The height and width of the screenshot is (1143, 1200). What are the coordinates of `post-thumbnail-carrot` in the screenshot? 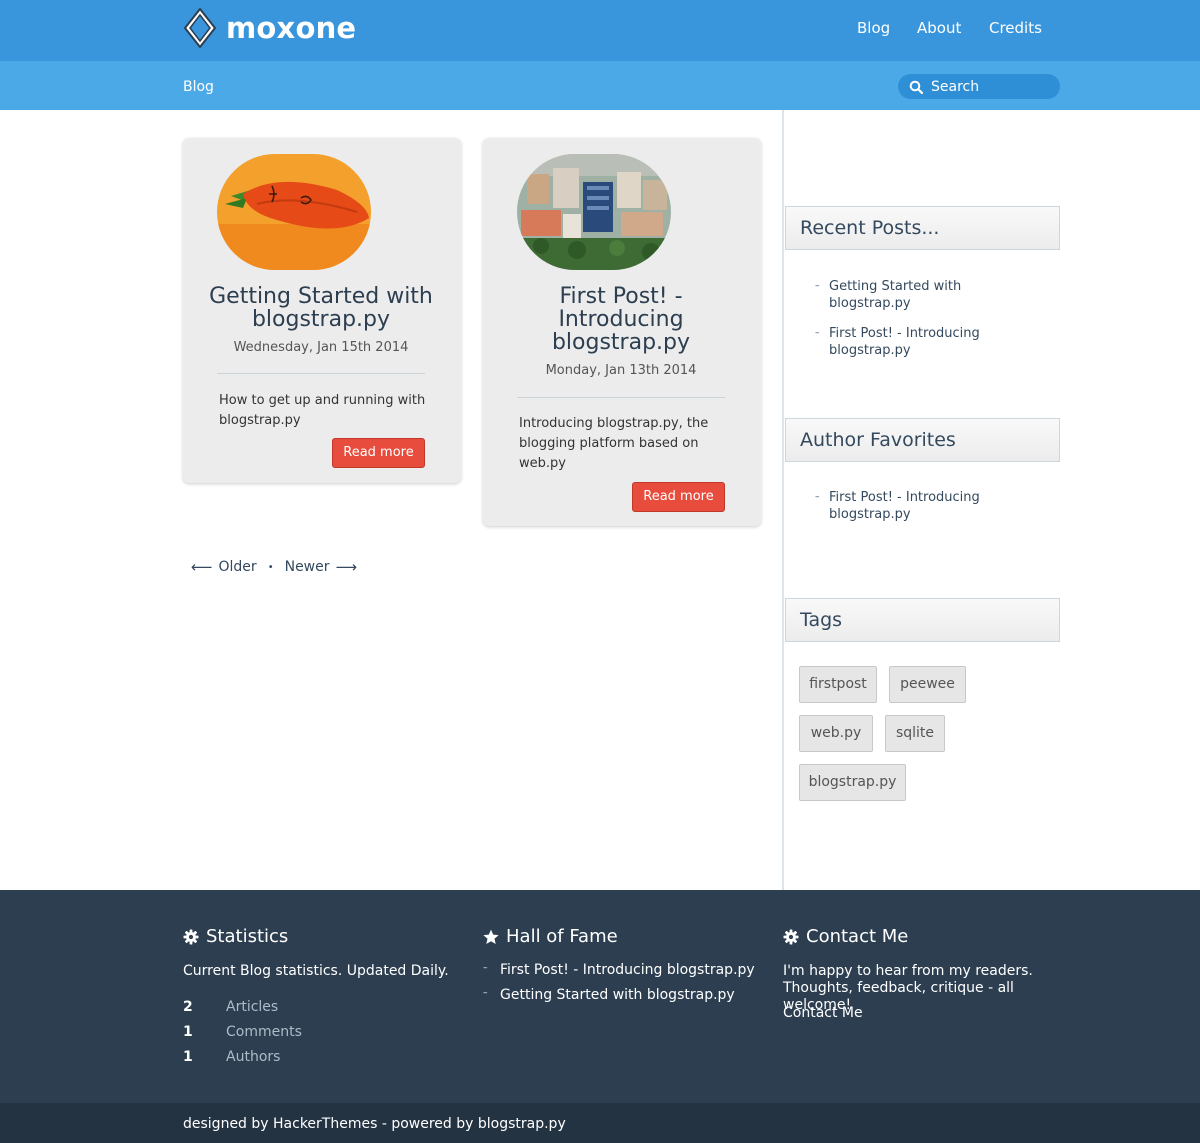 It's located at (294, 212).